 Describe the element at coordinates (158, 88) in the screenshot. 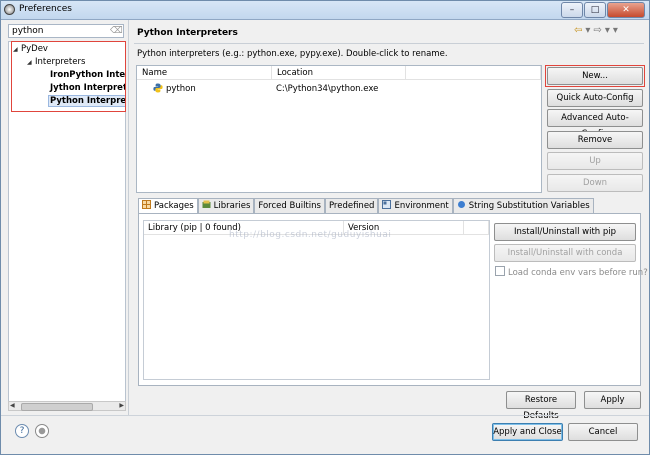

I see `python-icon` at that location.